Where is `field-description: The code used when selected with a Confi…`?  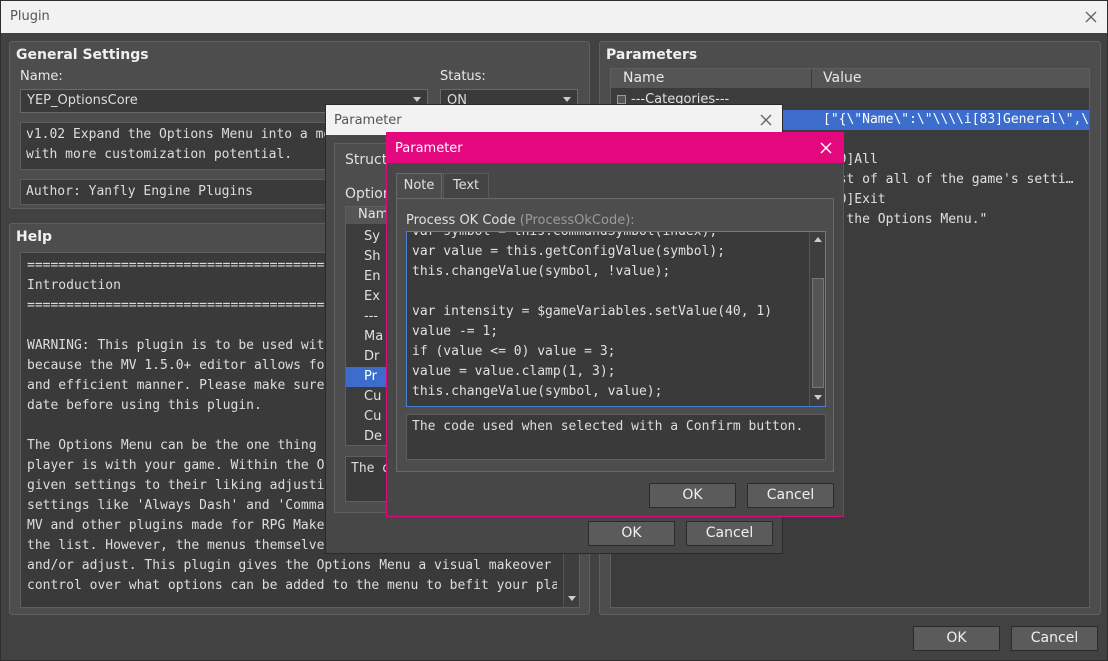 field-description: The code used when selected with a Confi… is located at coordinates (616, 437).